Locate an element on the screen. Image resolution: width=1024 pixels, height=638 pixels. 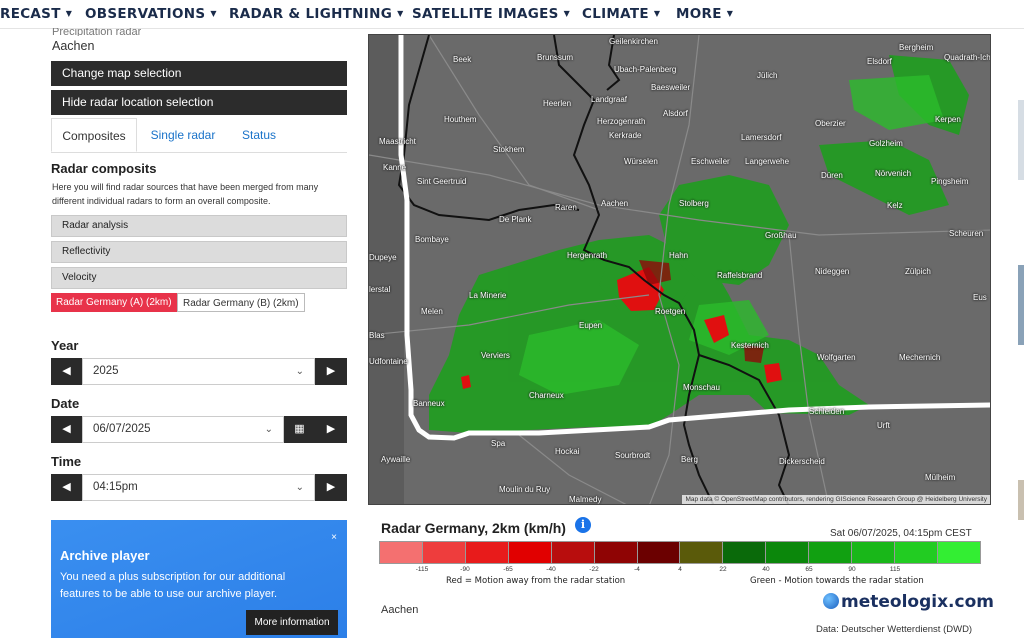
year-selector: ◀ 2025 ⌄ ▶ is located at coordinates (199, 371).